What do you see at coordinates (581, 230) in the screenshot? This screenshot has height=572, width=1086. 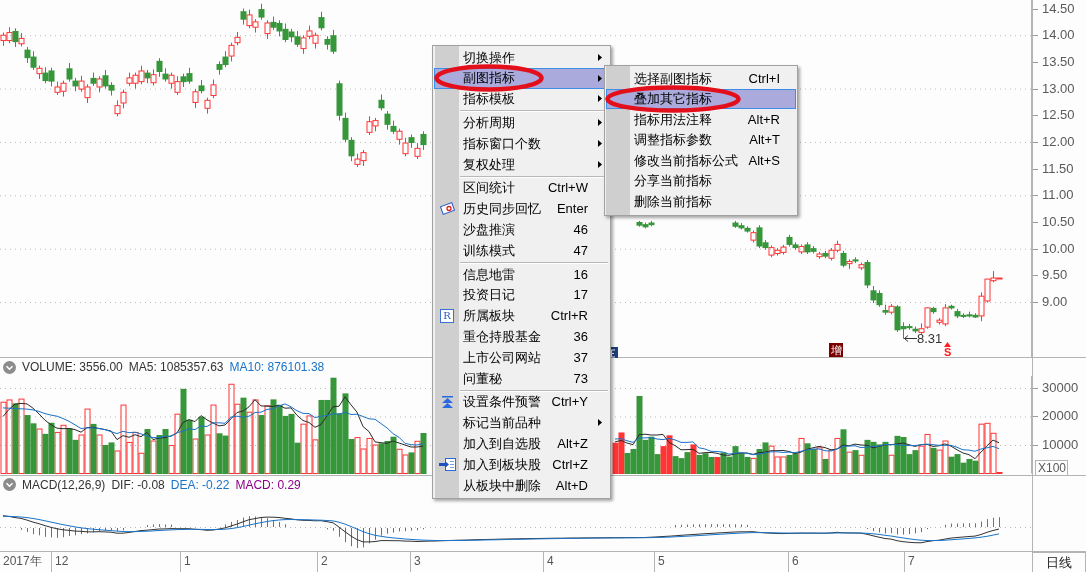 I see `shortcut-label: 46` at bounding box center [581, 230].